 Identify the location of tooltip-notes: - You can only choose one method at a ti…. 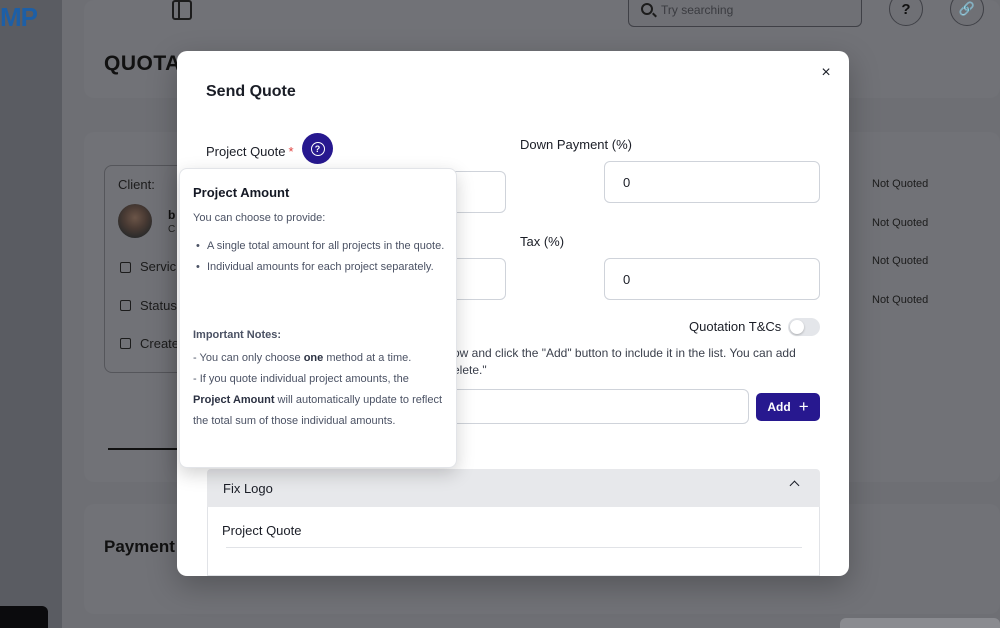
(320, 390).